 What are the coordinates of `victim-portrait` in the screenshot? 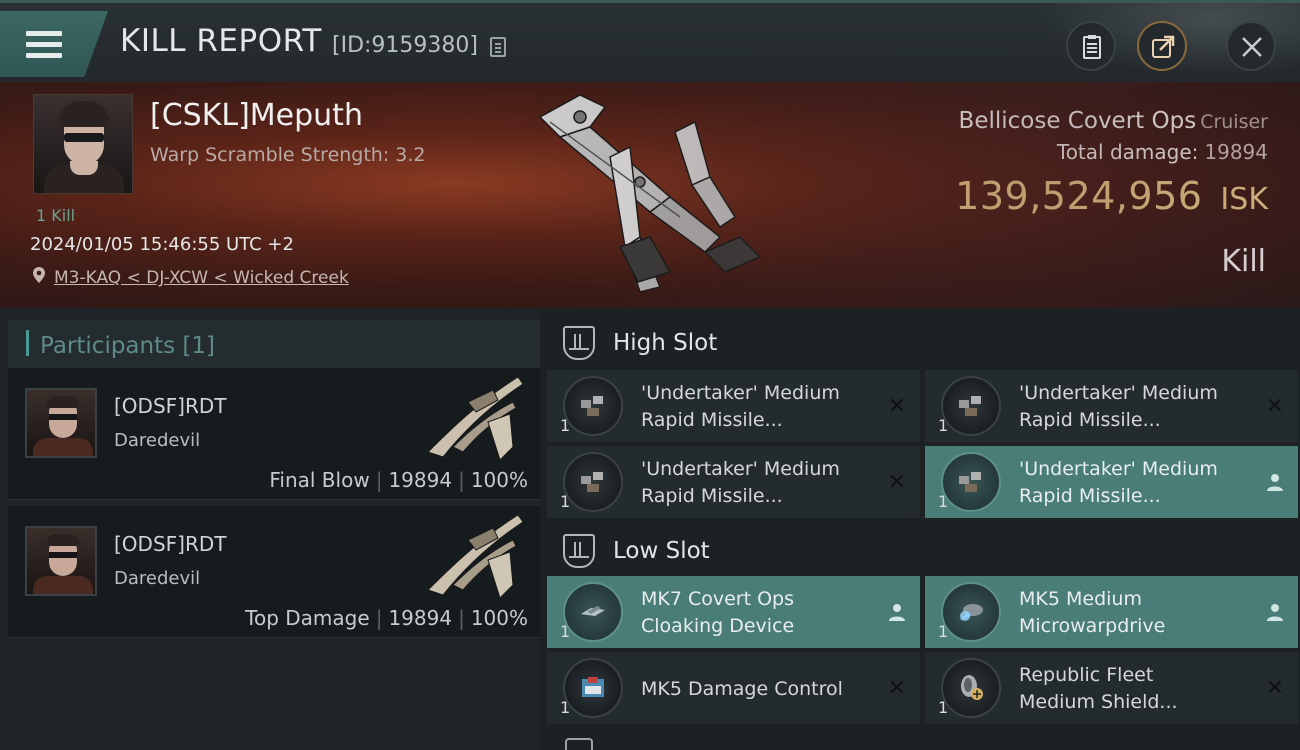 It's located at (83, 144).